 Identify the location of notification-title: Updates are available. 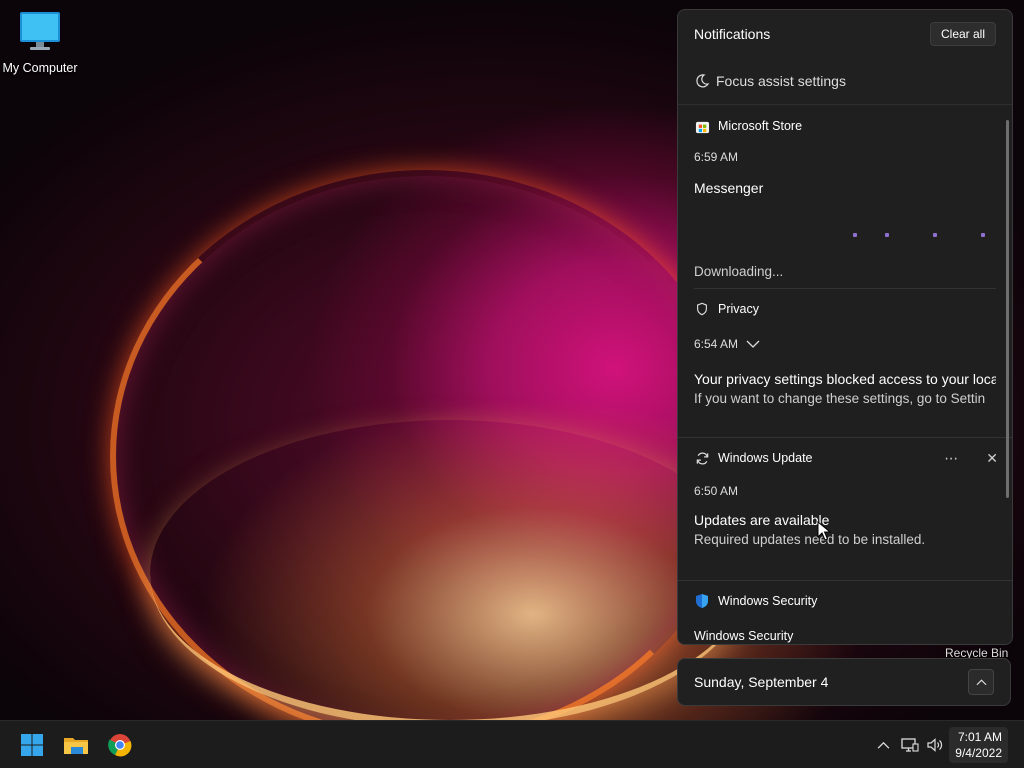
(762, 520).